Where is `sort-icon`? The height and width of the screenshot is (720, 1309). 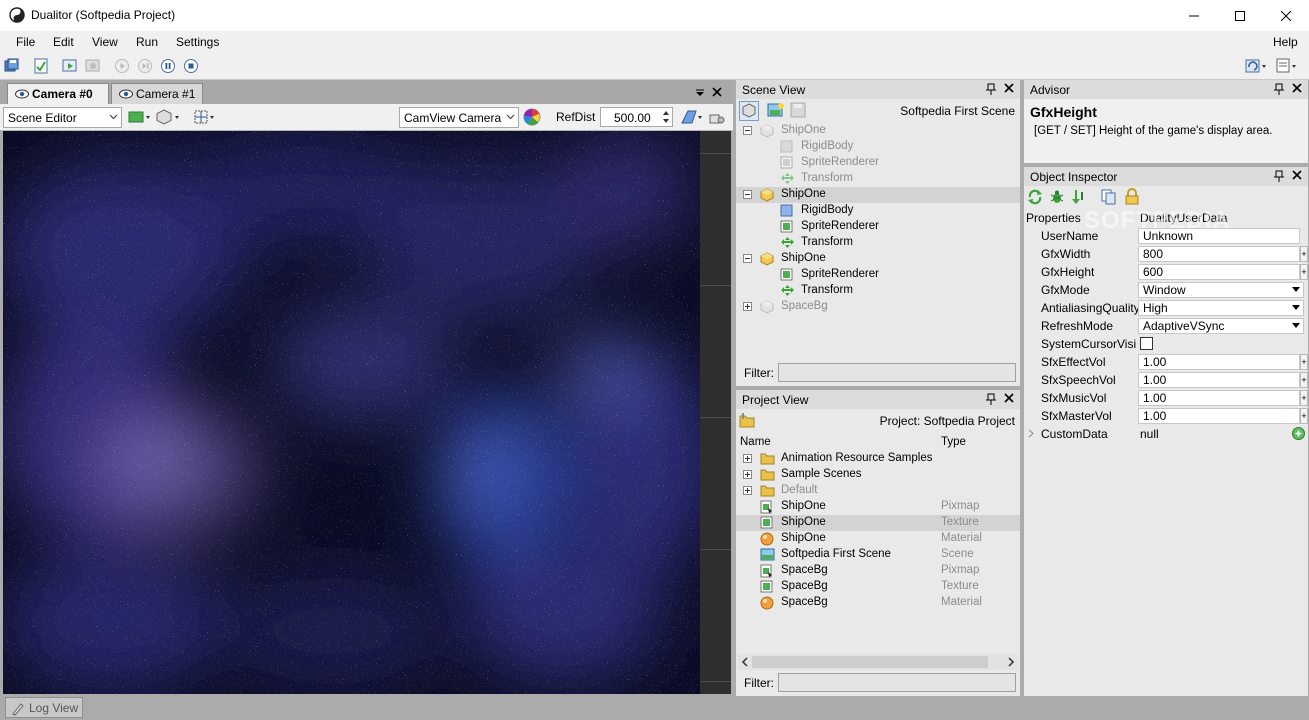
sort-icon is located at coordinates (1079, 197).